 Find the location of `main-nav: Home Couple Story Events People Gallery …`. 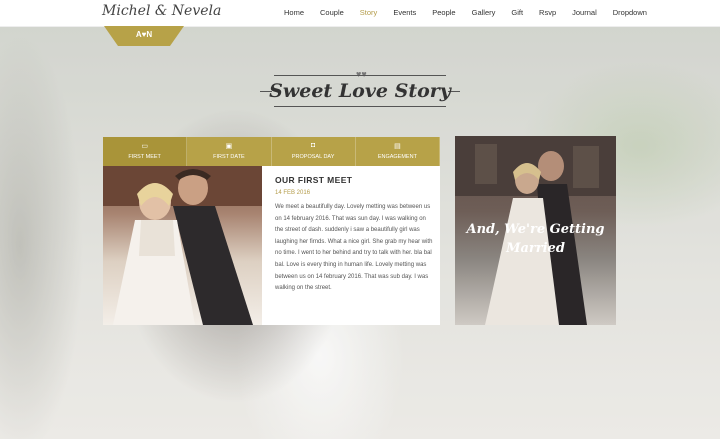

main-nav: Home Couple Story Events People Gallery … is located at coordinates (473, 13).